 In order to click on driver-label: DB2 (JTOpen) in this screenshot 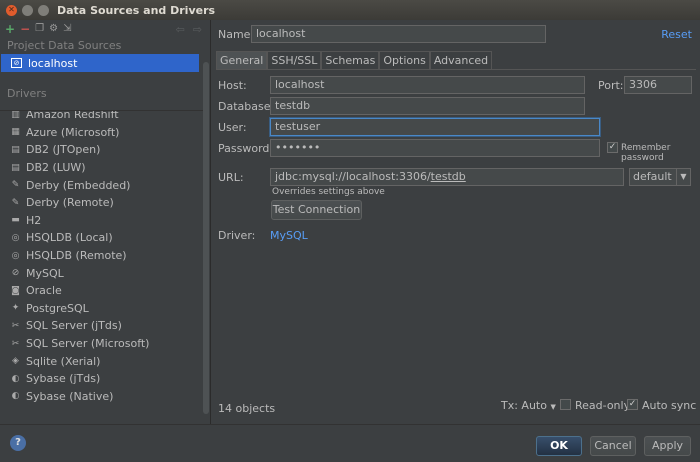, I will do `click(63, 150)`.